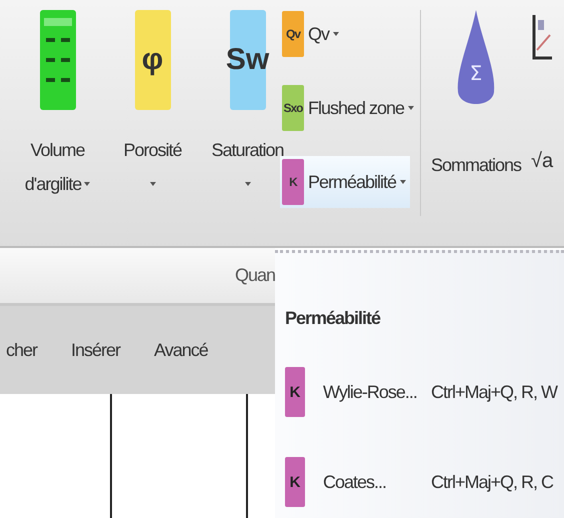 The height and width of the screenshot is (518, 564). Describe the element at coordinates (476, 165) in the screenshot. I see `ribbon-button-label: Sommations` at that location.